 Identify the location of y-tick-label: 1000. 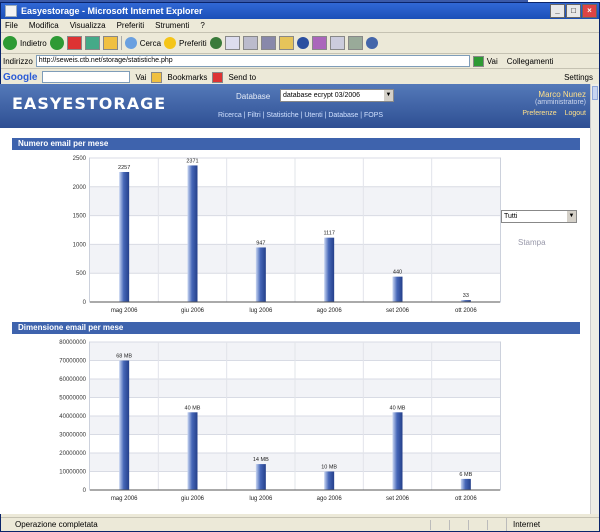
(80, 245).